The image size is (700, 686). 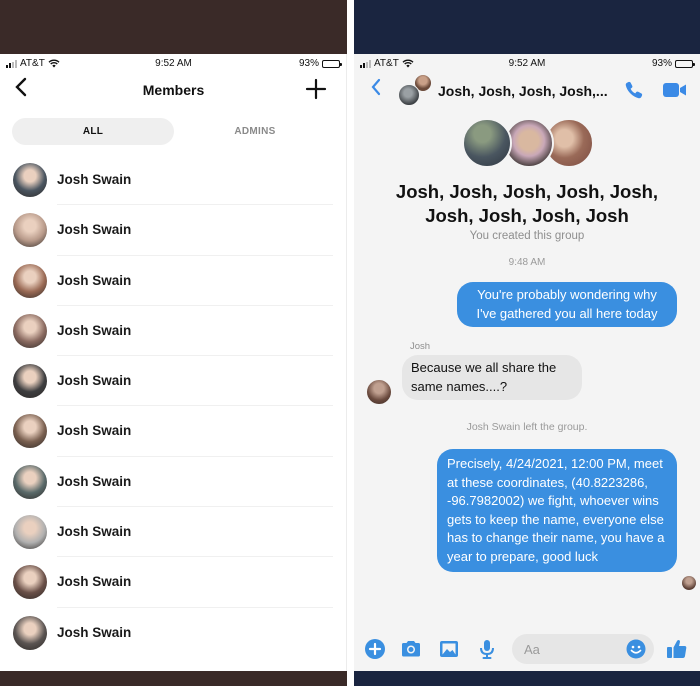 I want to click on message-input-placeholder: Aa, so click(x=532, y=649).